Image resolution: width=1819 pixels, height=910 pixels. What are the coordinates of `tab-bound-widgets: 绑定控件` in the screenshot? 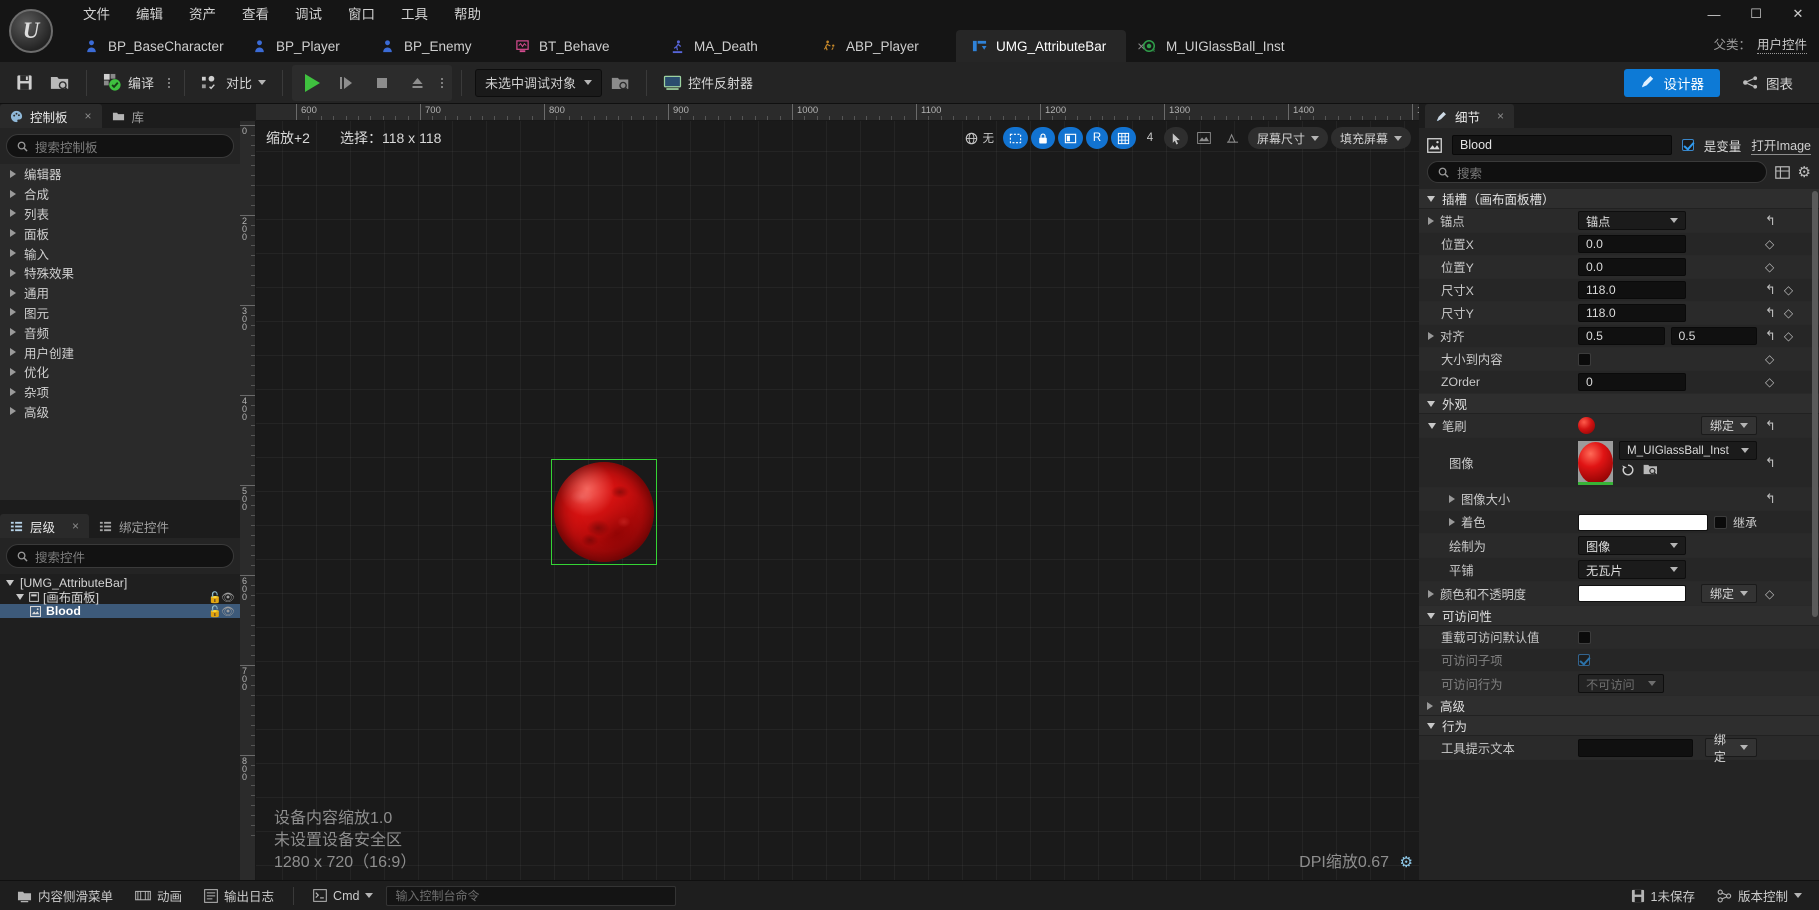 It's located at (134, 526).